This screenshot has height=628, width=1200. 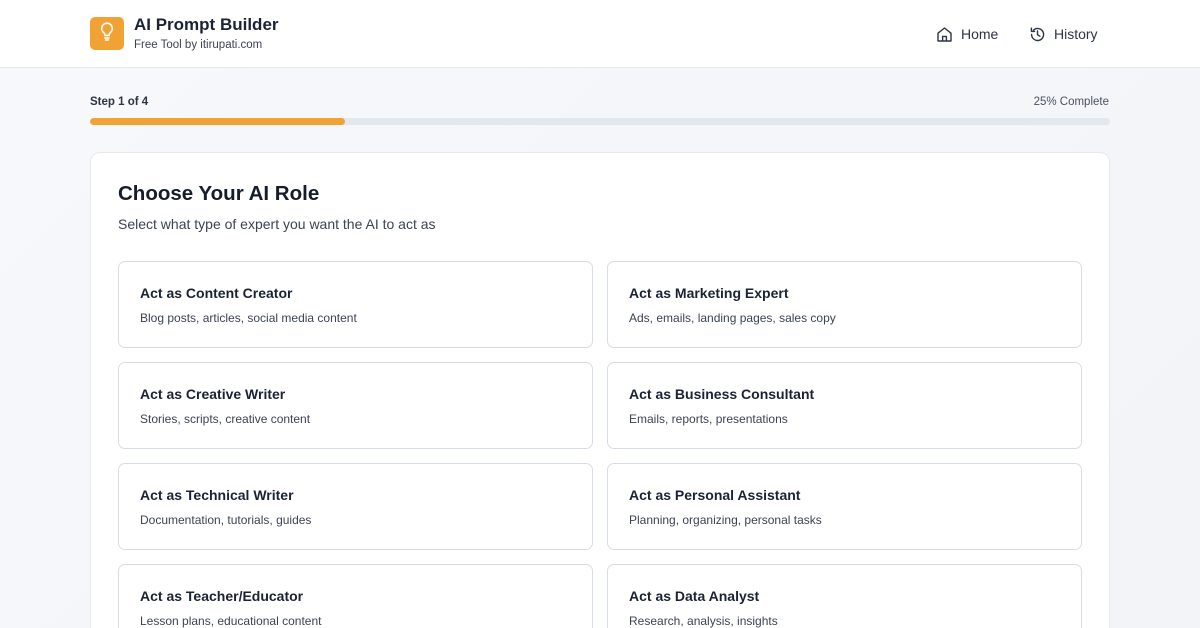 I want to click on role-title: Act as Creative Writer, so click(x=213, y=394).